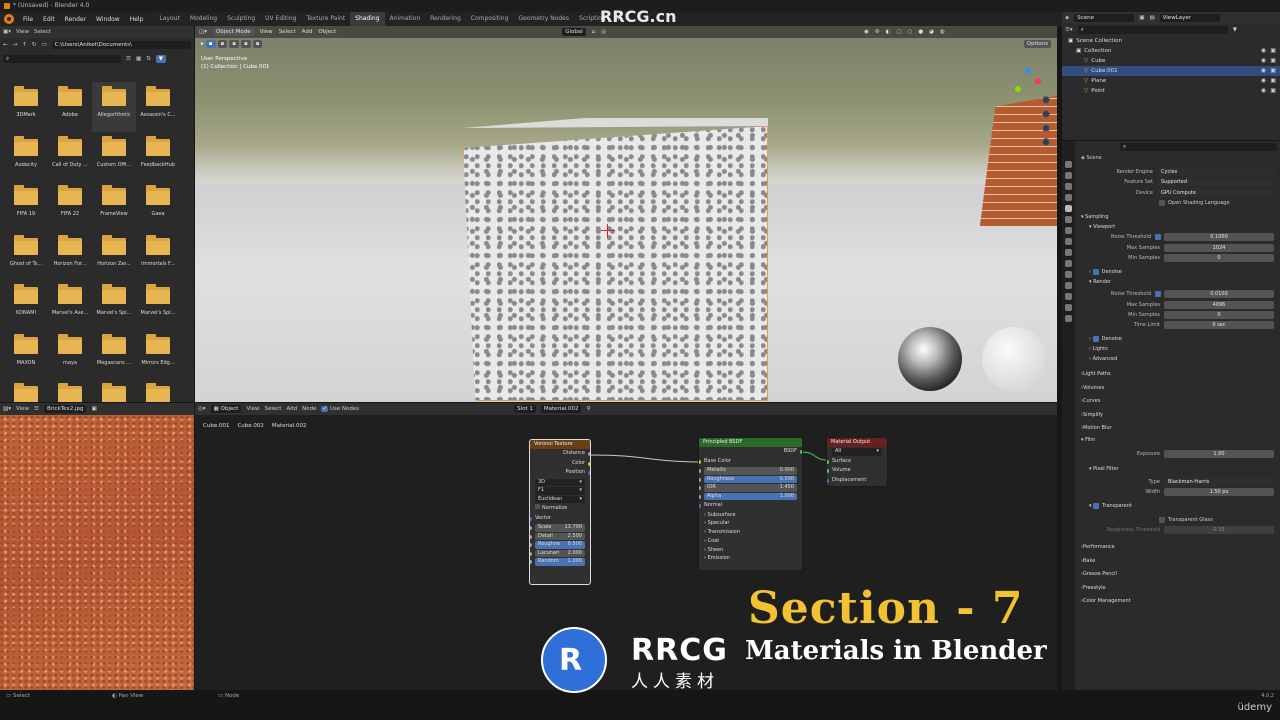 The width and height of the screenshot is (1280, 720). Describe the element at coordinates (1104, 18) in the screenshot. I see `scene-selector: Scene` at that location.